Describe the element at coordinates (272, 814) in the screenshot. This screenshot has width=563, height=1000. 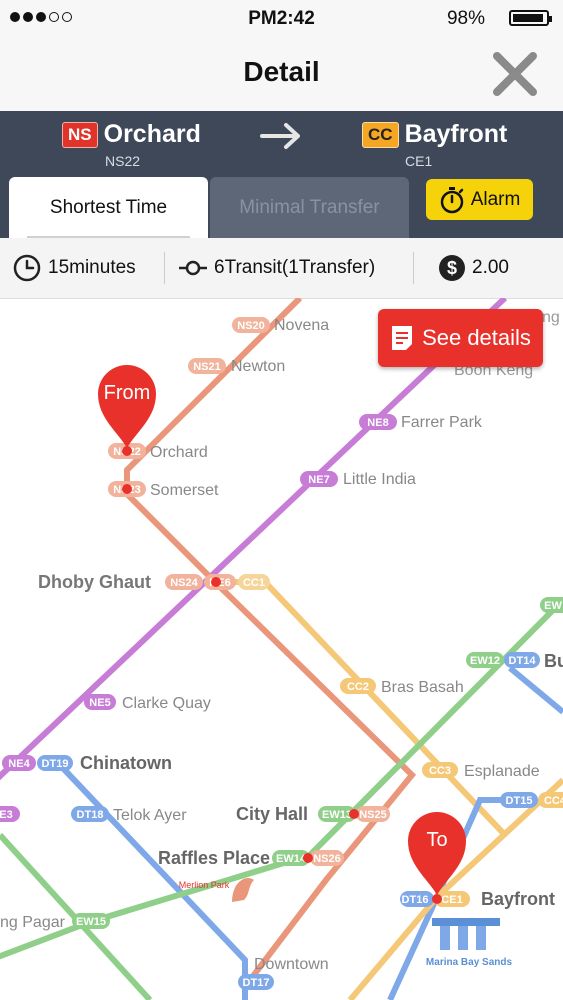
I see `svg-text: City Hall` at that location.